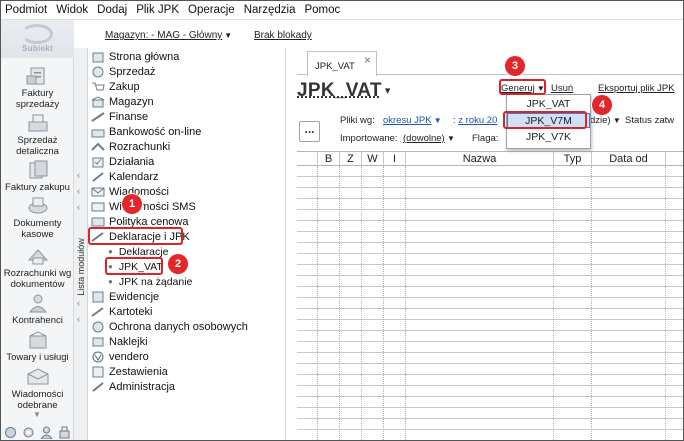  Describe the element at coordinates (475, 120) in the screenshot. I see `year-filter: : z roku 20` at that location.